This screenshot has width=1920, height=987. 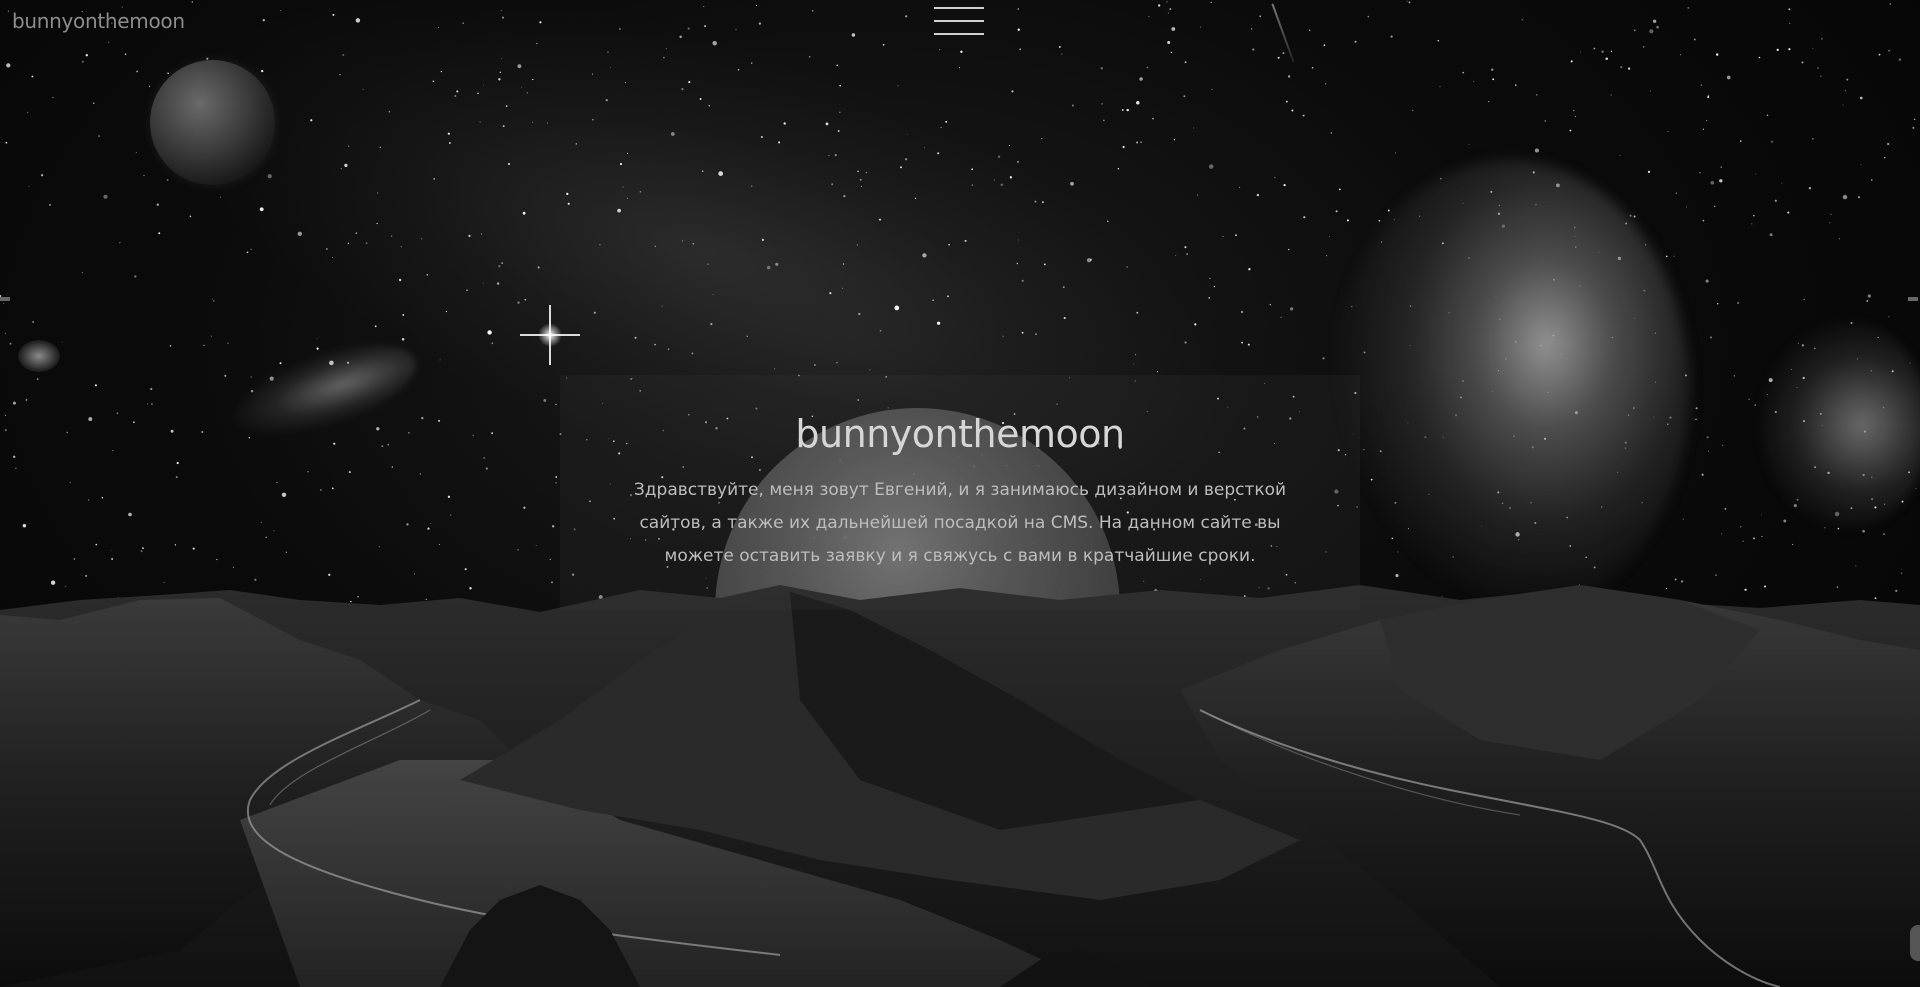 I want to click on hamburger-menu-icon, so click(x=959, y=21).